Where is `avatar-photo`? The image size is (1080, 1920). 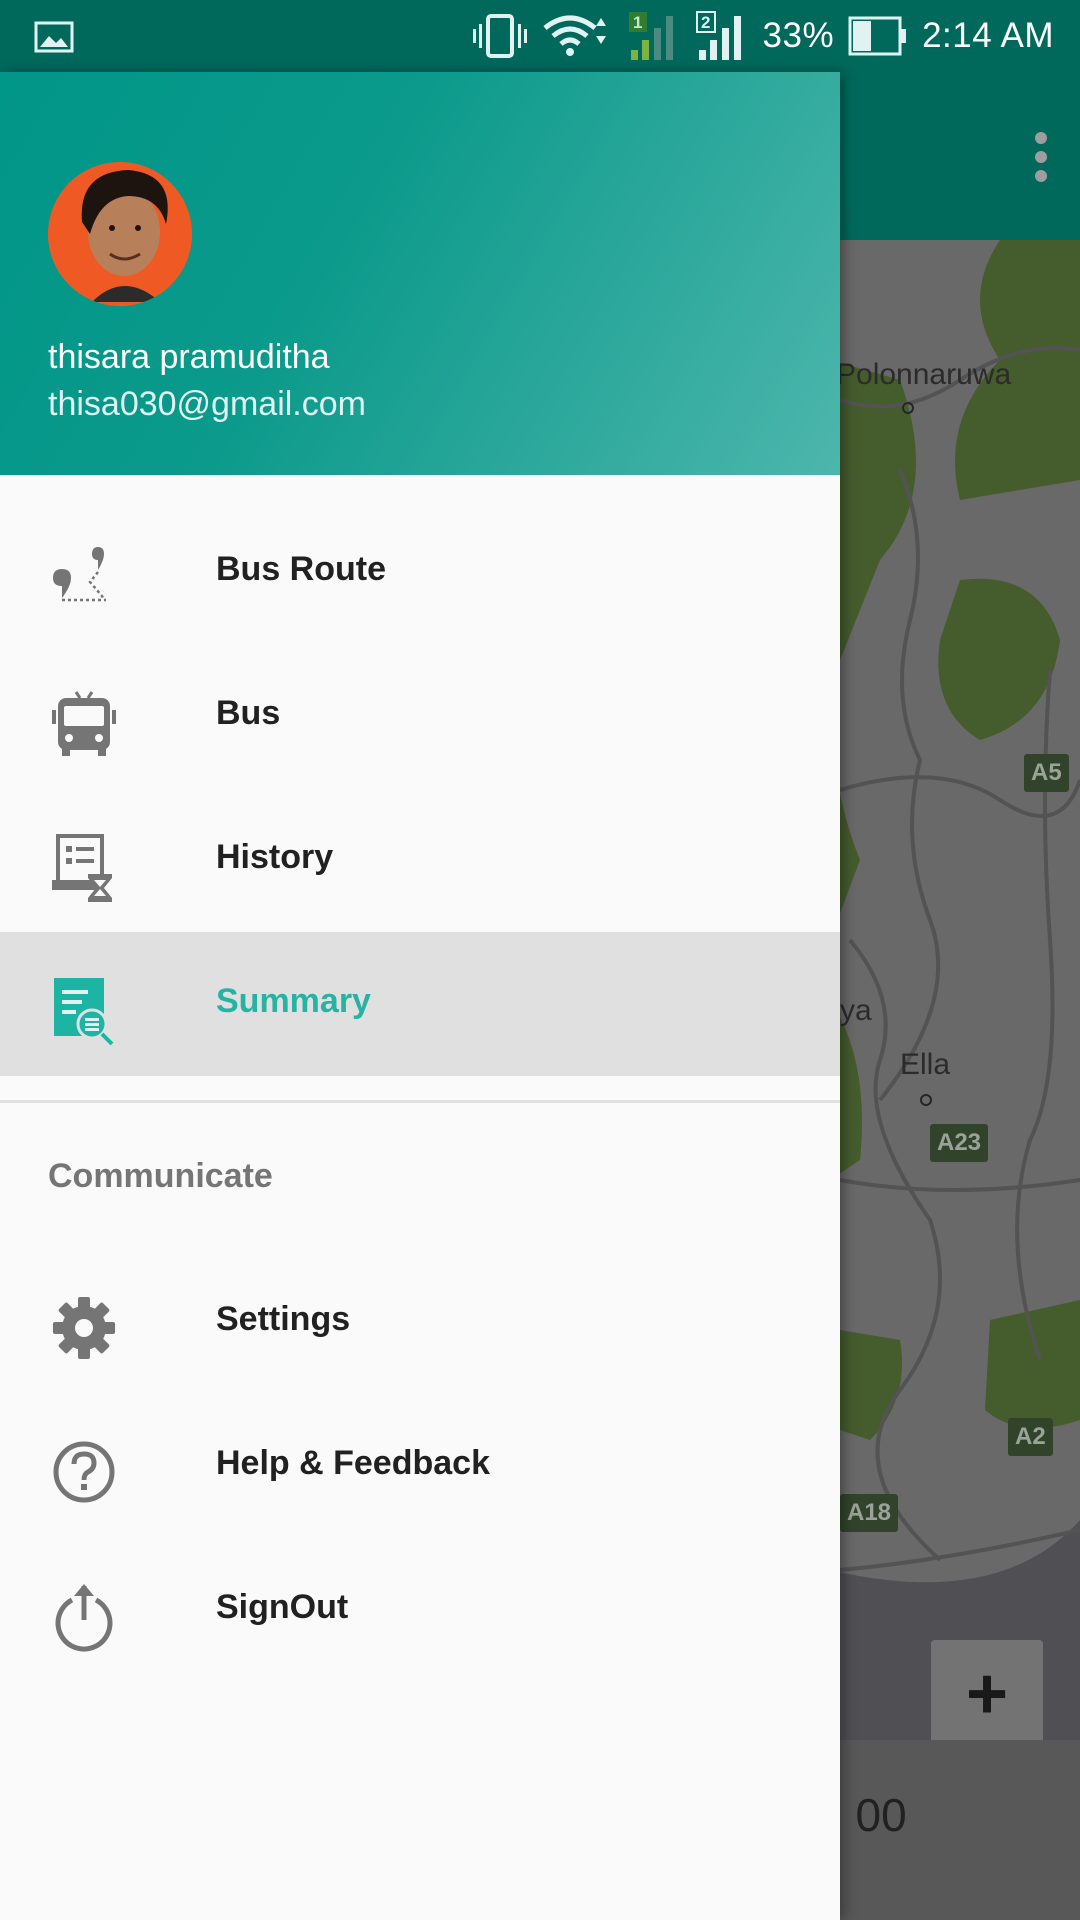
avatar-photo is located at coordinates (120, 234).